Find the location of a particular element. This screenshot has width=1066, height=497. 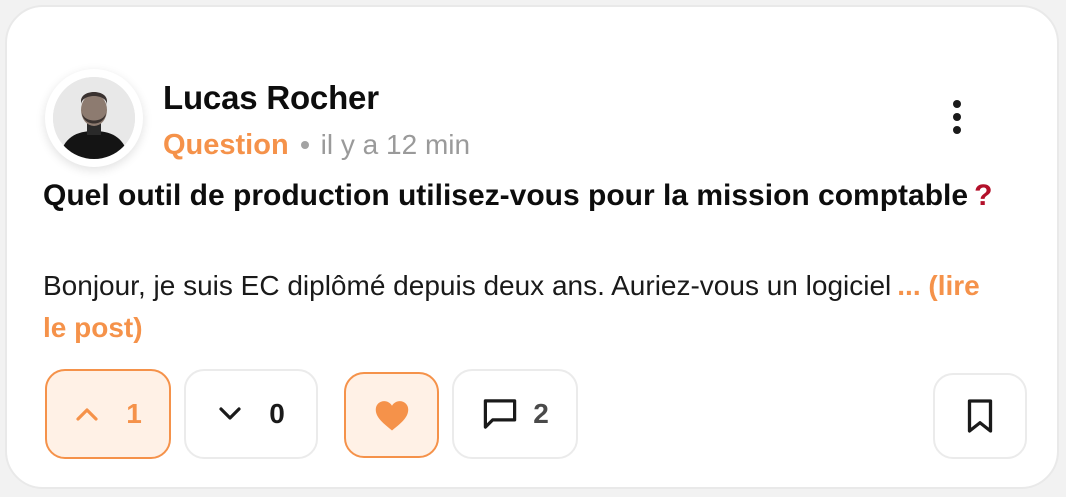

post-meta: Question il y a 12 min is located at coordinates (316, 145).